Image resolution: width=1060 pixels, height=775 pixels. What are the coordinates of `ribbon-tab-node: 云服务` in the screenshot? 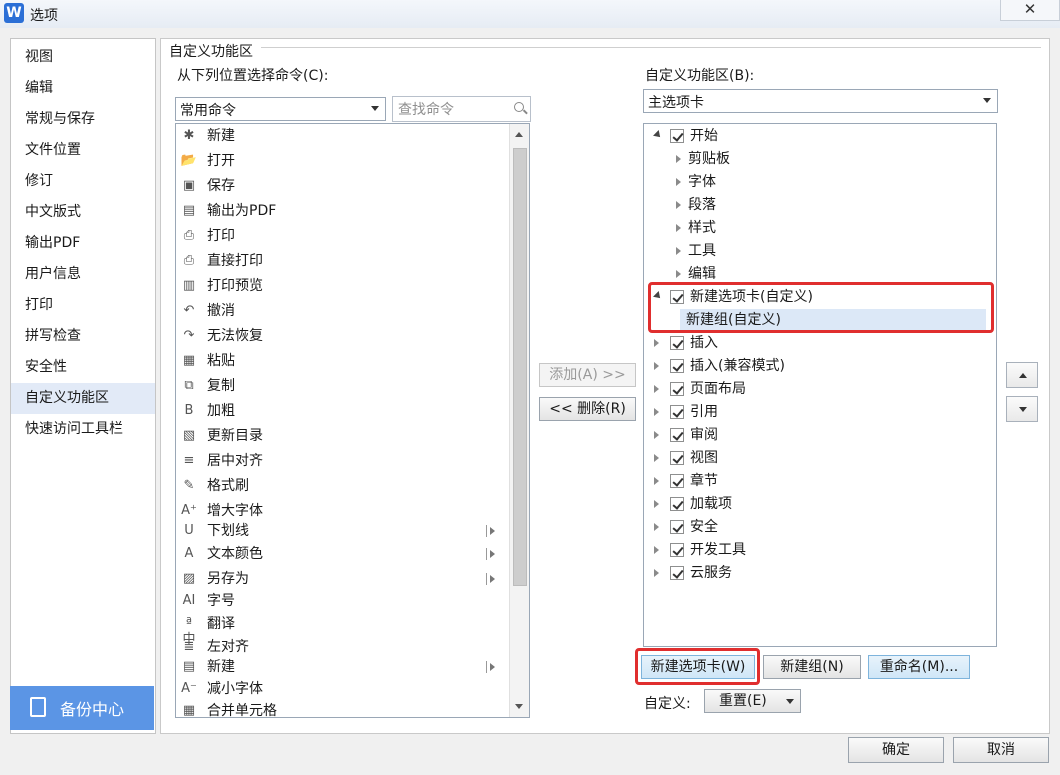 It's located at (818, 573).